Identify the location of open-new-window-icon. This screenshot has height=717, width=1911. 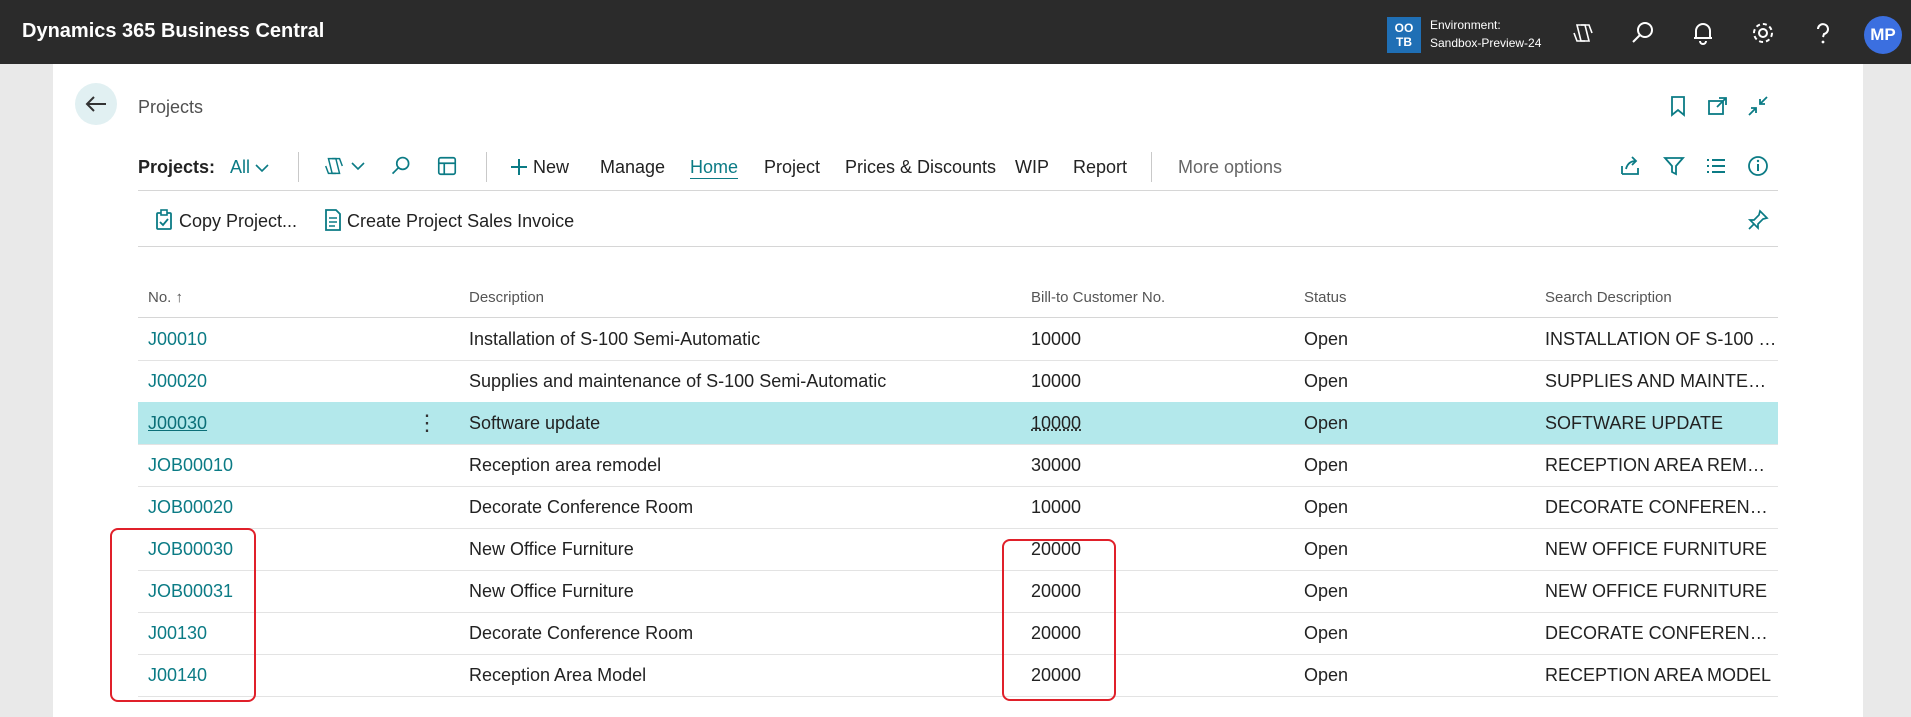
(1718, 106).